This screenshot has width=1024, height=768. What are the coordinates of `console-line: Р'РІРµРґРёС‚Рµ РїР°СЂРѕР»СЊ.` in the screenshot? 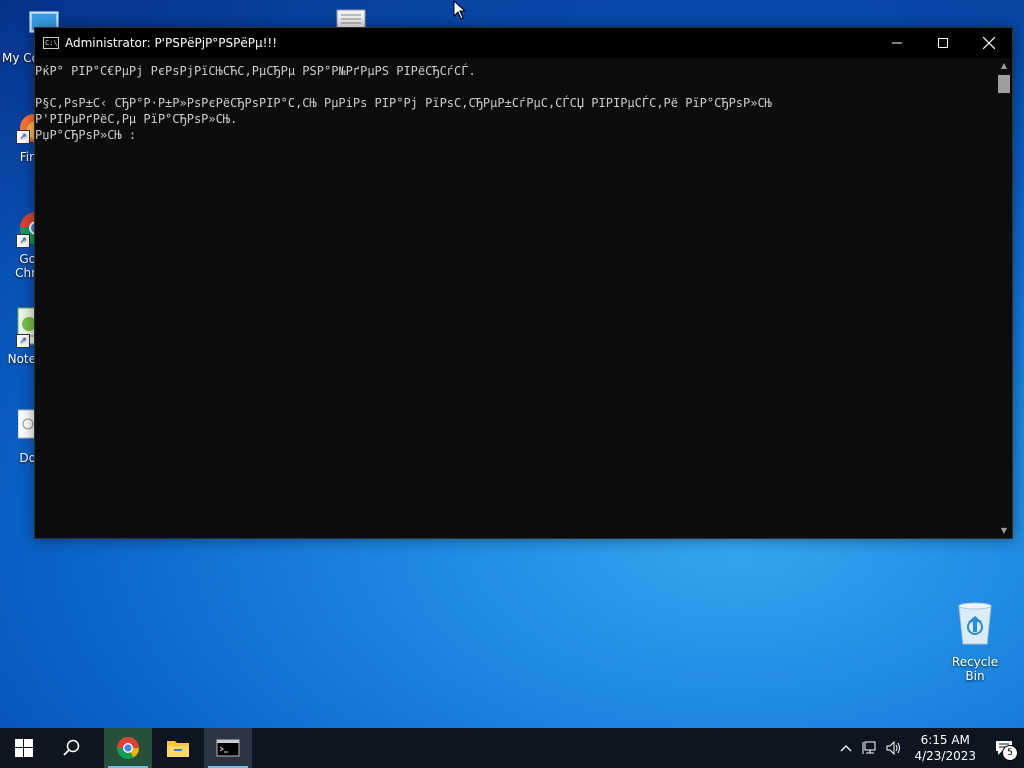 It's located at (136, 119).